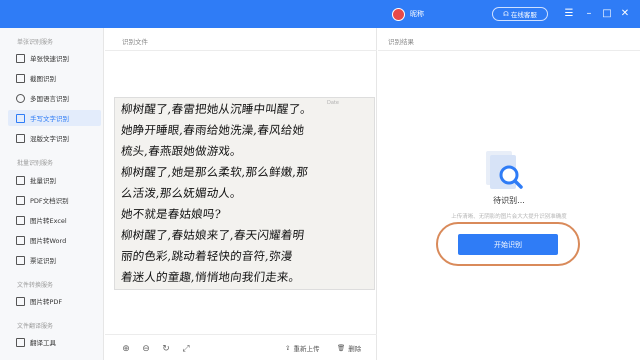 Image resolution: width=640 pixels, height=360 pixels. What do you see at coordinates (20, 200) in the screenshot?
I see `pdf-icon` at bounding box center [20, 200].